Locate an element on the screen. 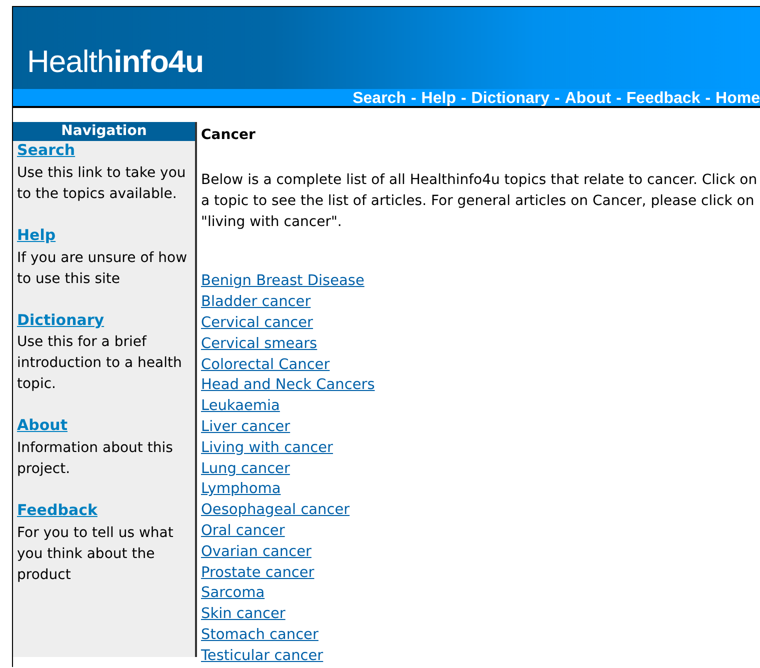 Image resolution: width=760 pixels, height=668 pixels. topic-link: Oesophageal cancer is located at coordinates (275, 510).